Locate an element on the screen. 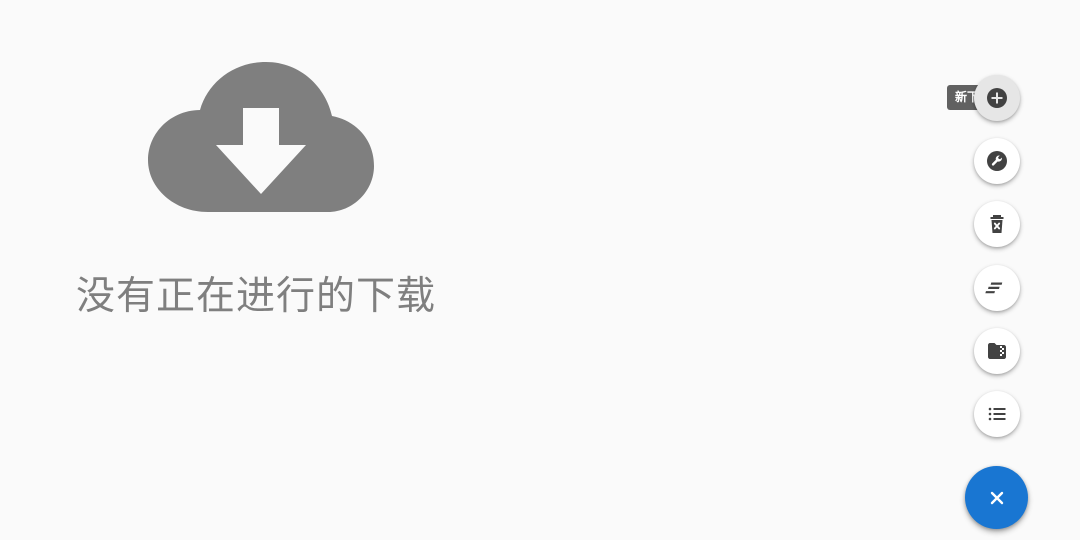 The width and height of the screenshot is (1080, 540). list-icon is located at coordinates (997, 414).